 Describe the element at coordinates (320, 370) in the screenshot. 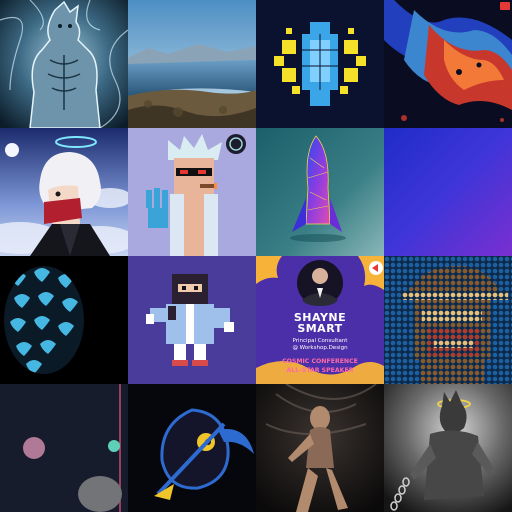

I see `conference-role: ALL-STAR SPEAKER` at that location.